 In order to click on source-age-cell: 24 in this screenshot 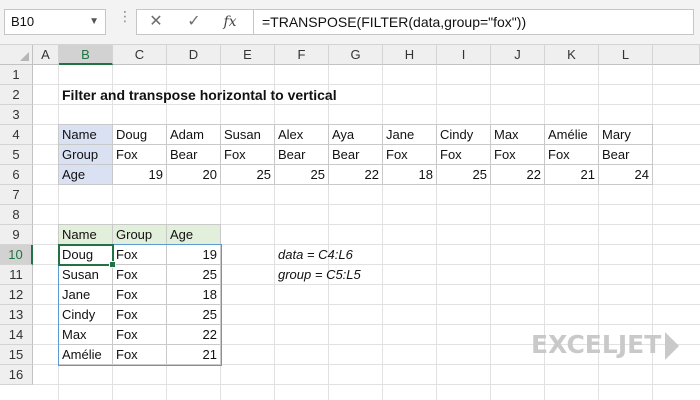, I will do `click(626, 175)`.